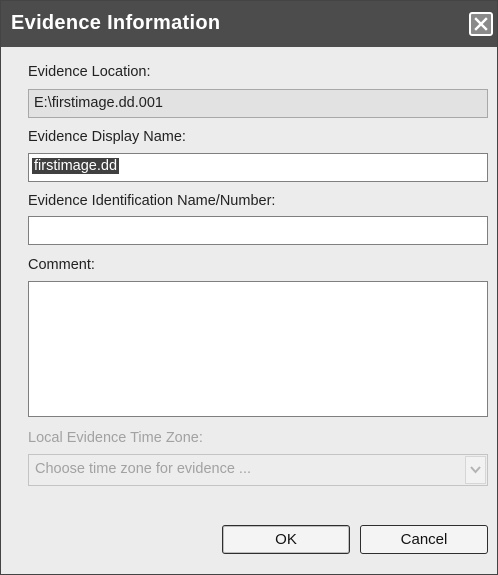  What do you see at coordinates (424, 539) in the screenshot?
I see `cancel-button: Cancel` at bounding box center [424, 539].